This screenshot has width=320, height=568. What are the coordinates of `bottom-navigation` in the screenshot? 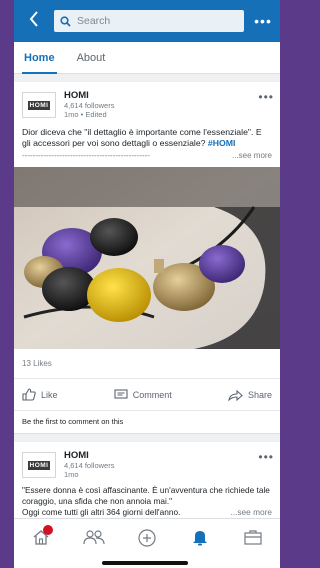 It's located at (147, 543).